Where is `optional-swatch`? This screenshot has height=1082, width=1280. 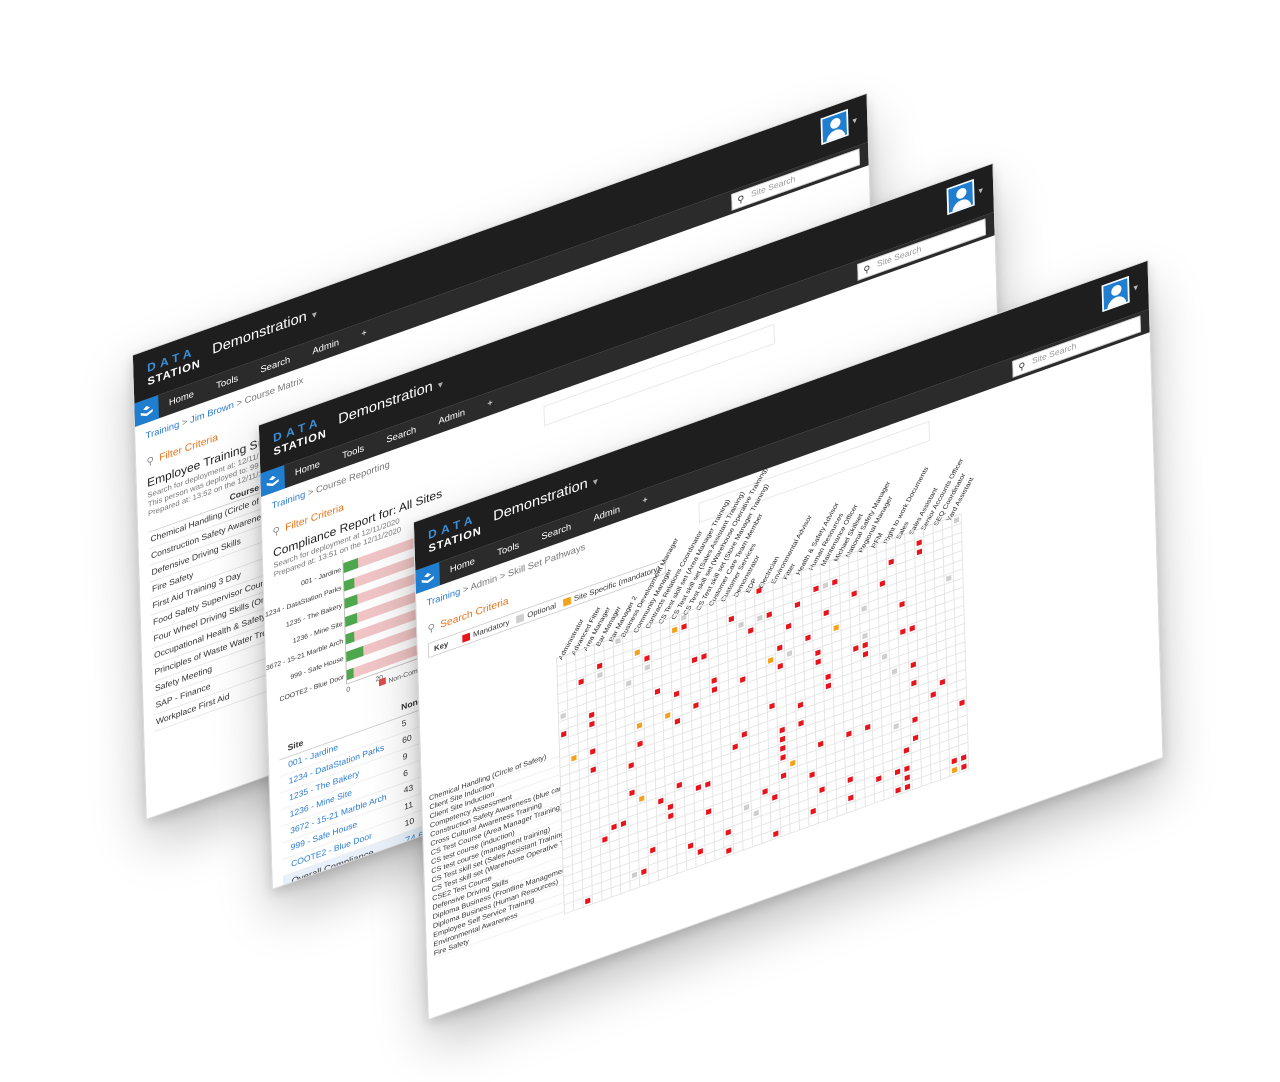 optional-swatch is located at coordinates (520, 618).